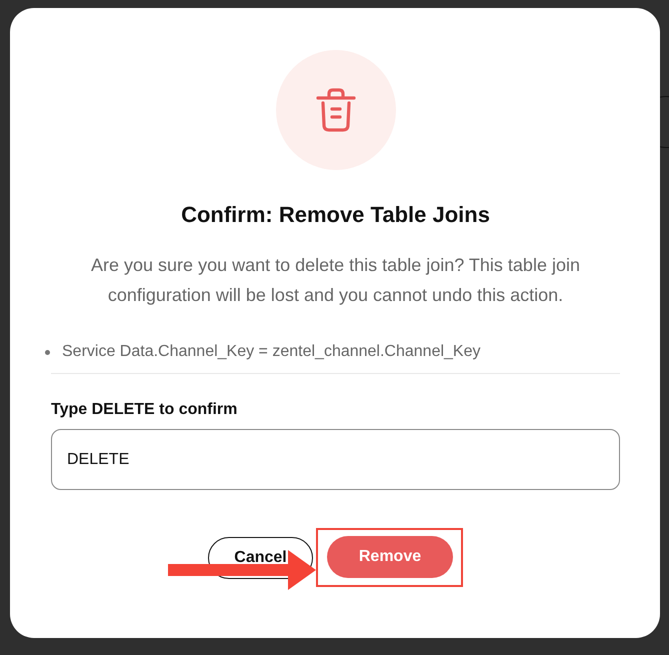 This screenshot has height=655, width=669. What do you see at coordinates (336, 110) in the screenshot?
I see `trash-icon` at bounding box center [336, 110].